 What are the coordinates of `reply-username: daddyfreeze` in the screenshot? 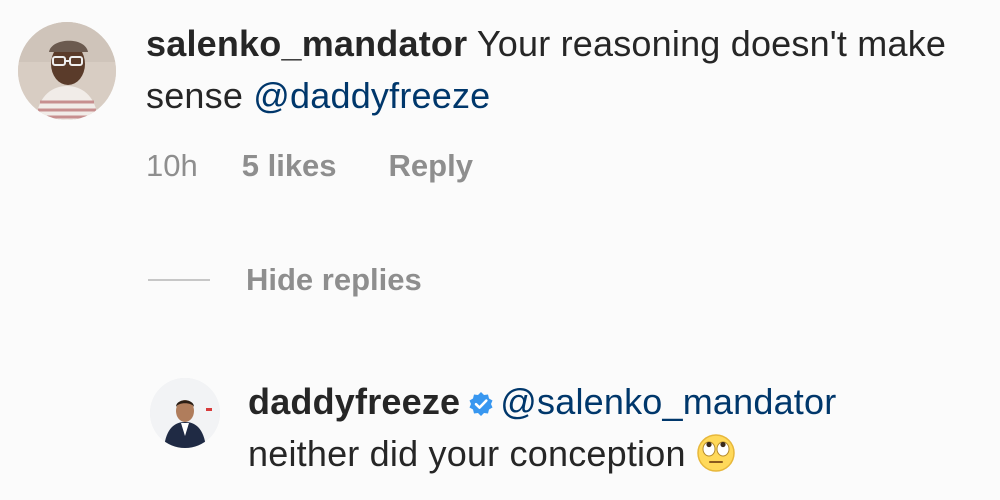 It's located at (354, 401).